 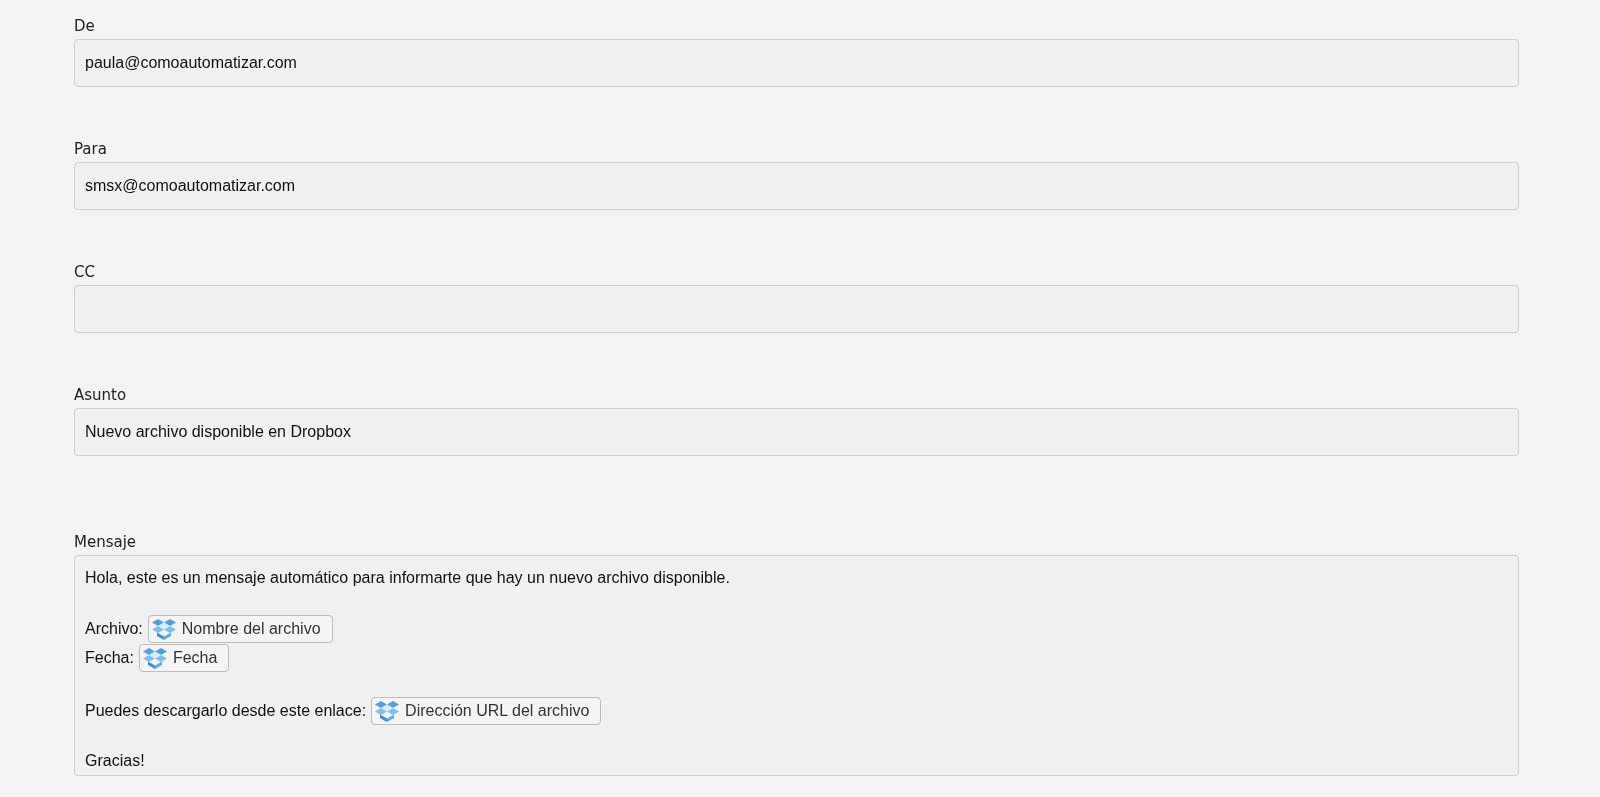 What do you see at coordinates (407, 578) in the screenshot?
I see `message-text: Hola, este es un mensaje automático para informarte que hay un nuevo archivo disponible.` at bounding box center [407, 578].